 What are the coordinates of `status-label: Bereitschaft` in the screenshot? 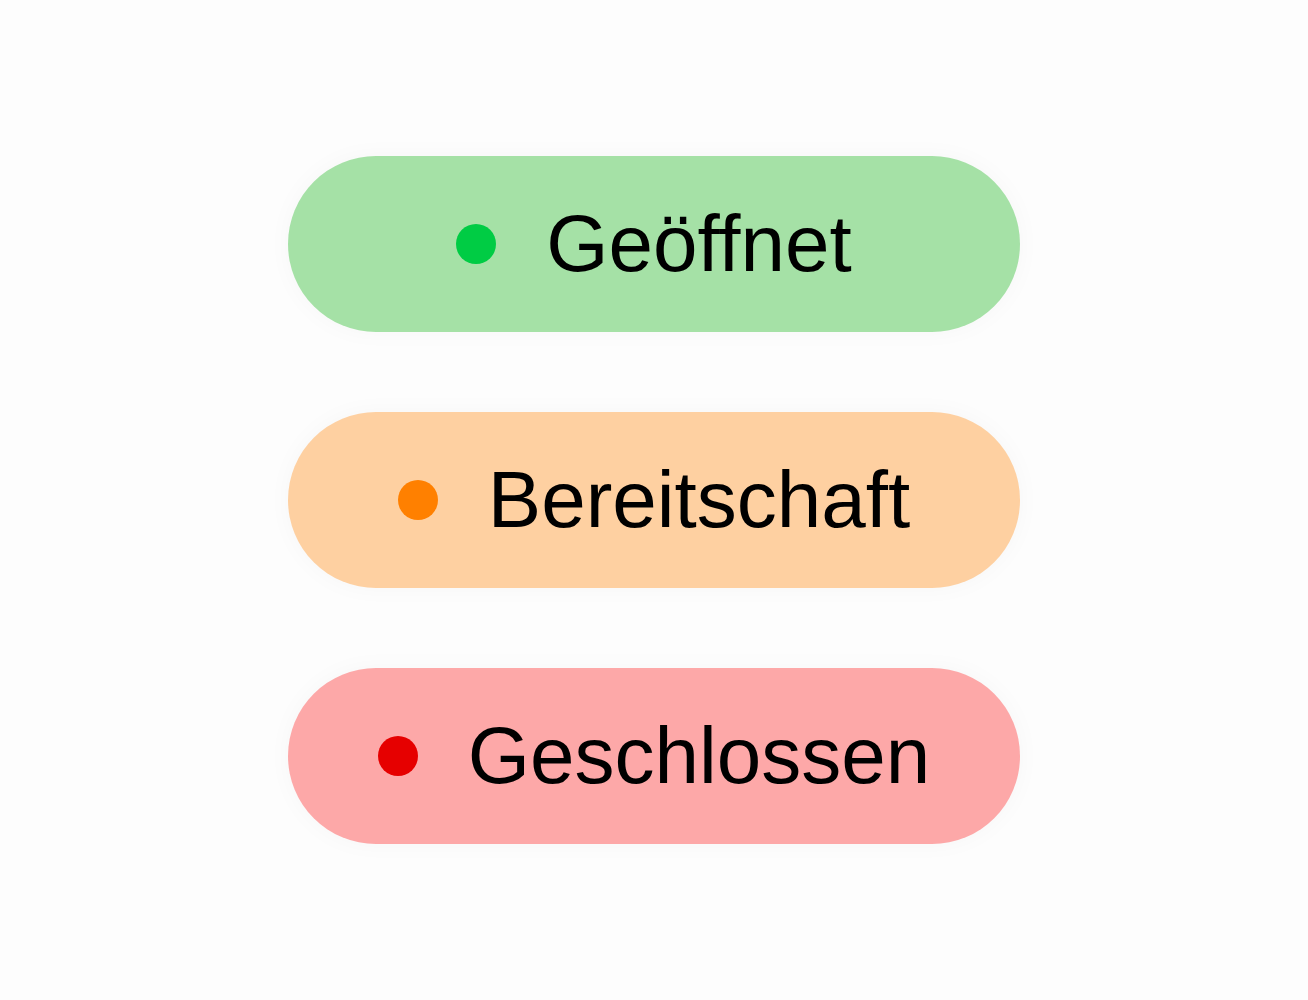 It's located at (699, 500).